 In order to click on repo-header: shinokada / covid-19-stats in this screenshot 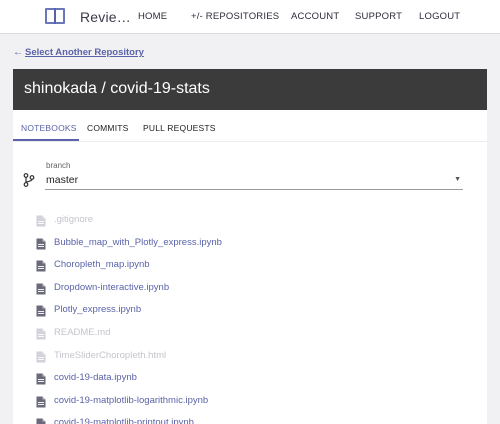, I will do `click(250, 89)`.